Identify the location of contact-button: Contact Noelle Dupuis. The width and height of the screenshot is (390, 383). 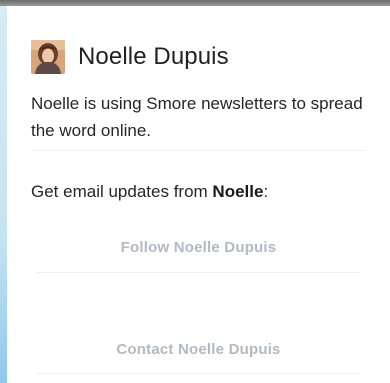
(198, 349).